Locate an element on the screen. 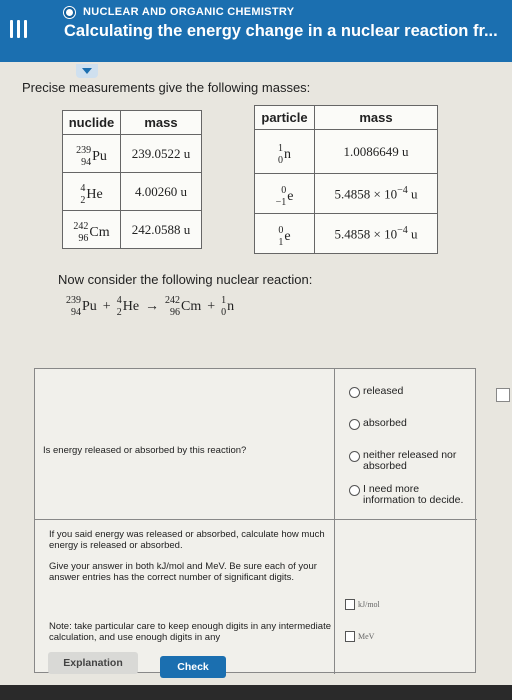 The height and width of the screenshot is (700, 512). topic-row: NUCLEAR AND ORGANIC CHEMISTRY is located at coordinates (179, 12).